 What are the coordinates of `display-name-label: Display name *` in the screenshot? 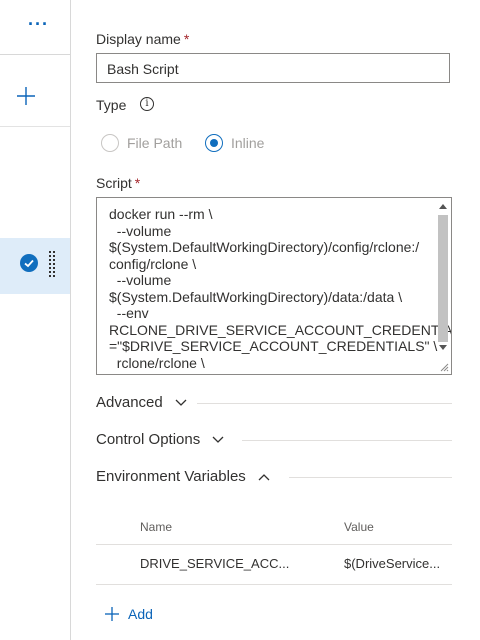 It's located at (143, 39).